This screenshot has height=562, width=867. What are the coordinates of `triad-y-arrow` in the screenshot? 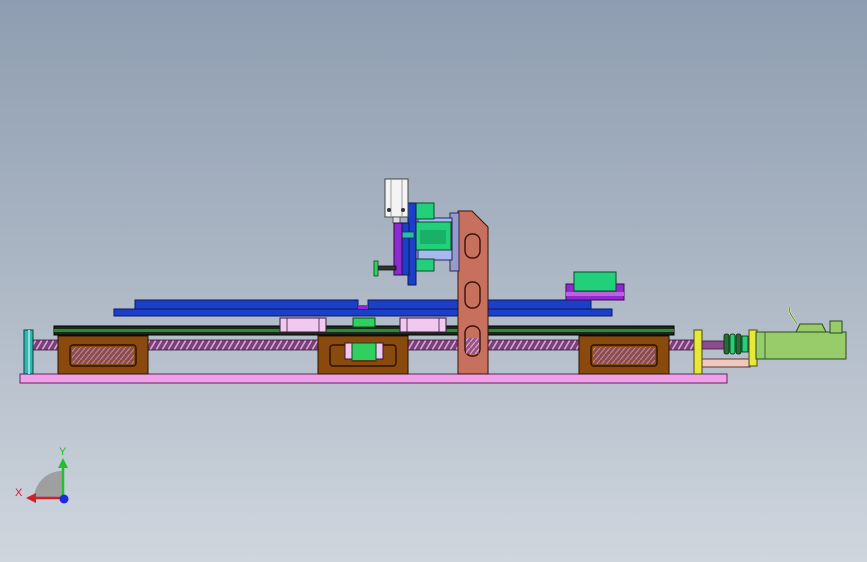 It's located at (63, 463).